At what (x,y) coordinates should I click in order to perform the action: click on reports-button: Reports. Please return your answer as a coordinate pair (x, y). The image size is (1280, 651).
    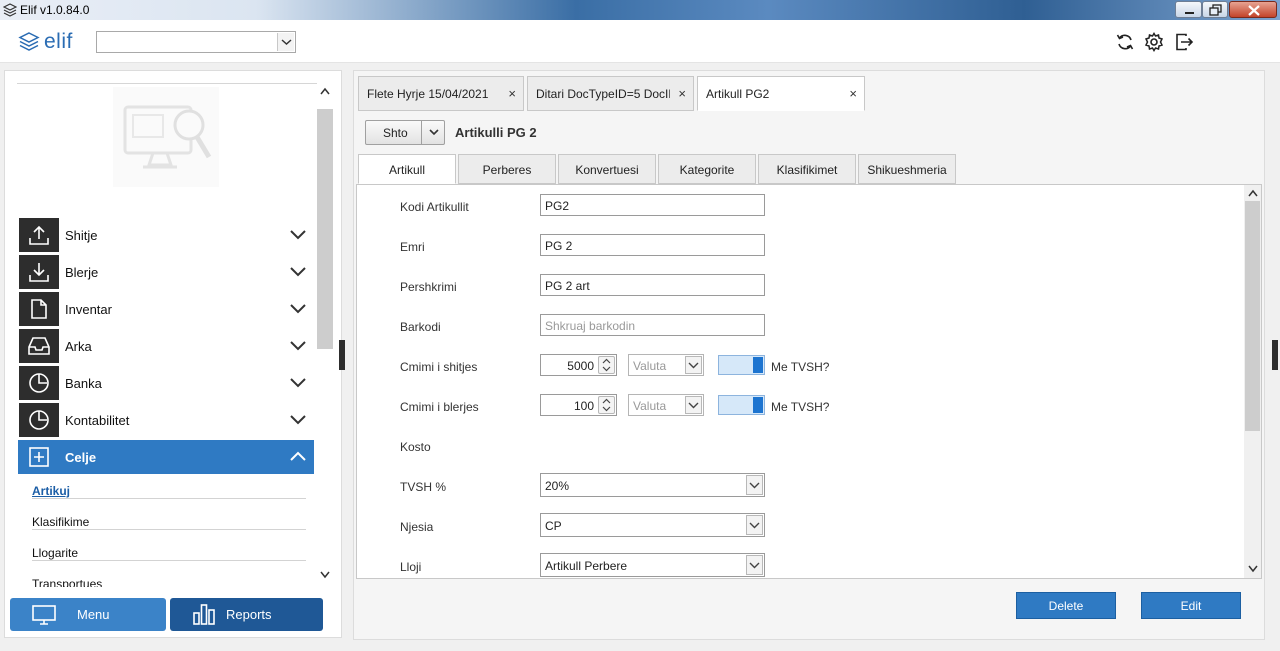
    Looking at the image, I should click on (246, 614).